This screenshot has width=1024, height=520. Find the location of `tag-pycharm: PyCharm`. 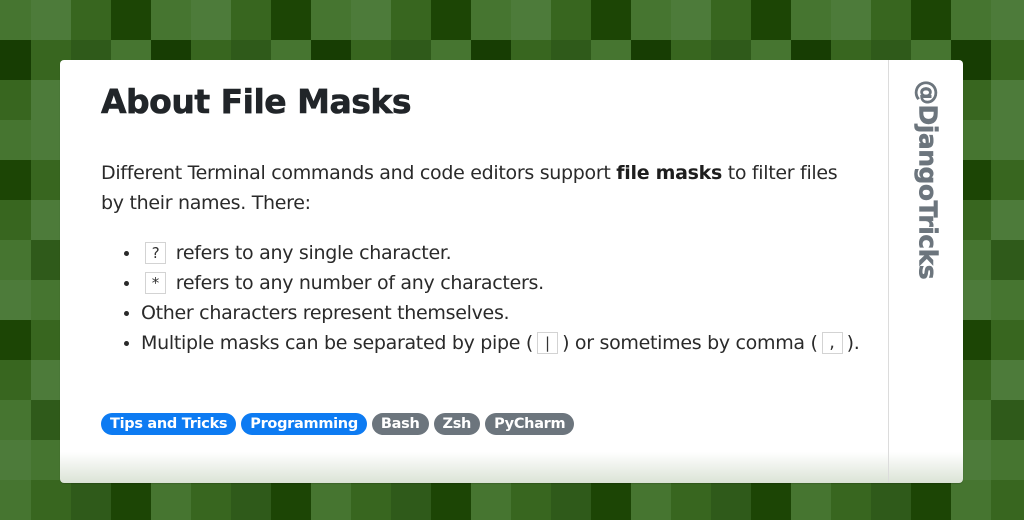

tag-pycharm: PyCharm is located at coordinates (530, 424).